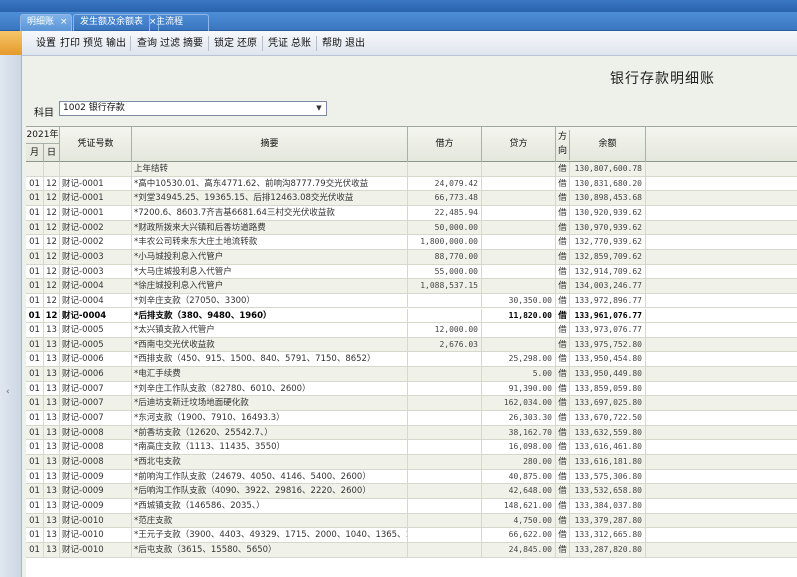  What do you see at coordinates (608, 549) in the screenshot?
I see `cell-balance: 133,287,820.80` at bounding box center [608, 549].